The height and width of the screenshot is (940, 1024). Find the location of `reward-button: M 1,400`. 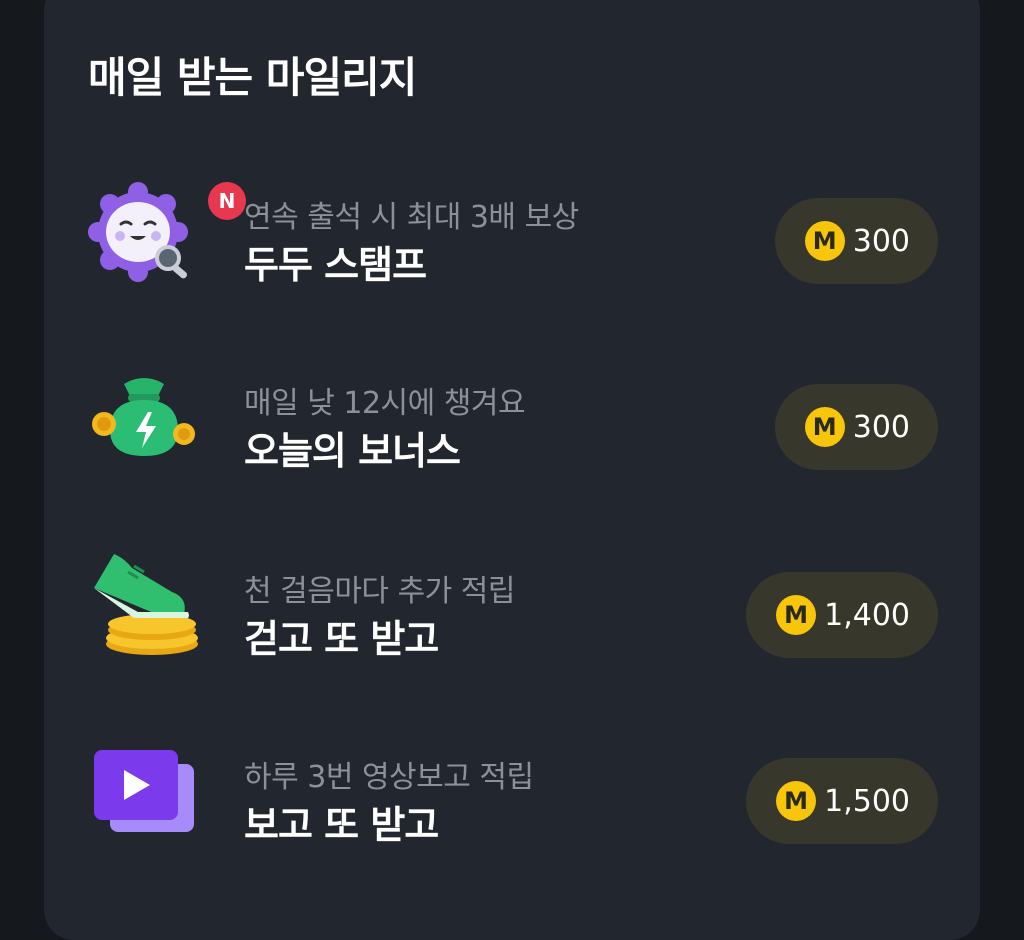

reward-button: M 1,400 is located at coordinates (842, 615).